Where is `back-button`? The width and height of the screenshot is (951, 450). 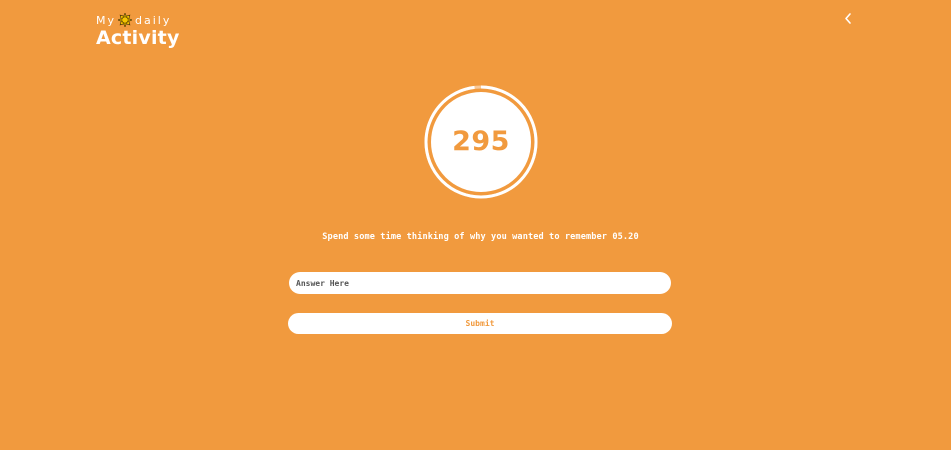 back-button is located at coordinates (848, 19).